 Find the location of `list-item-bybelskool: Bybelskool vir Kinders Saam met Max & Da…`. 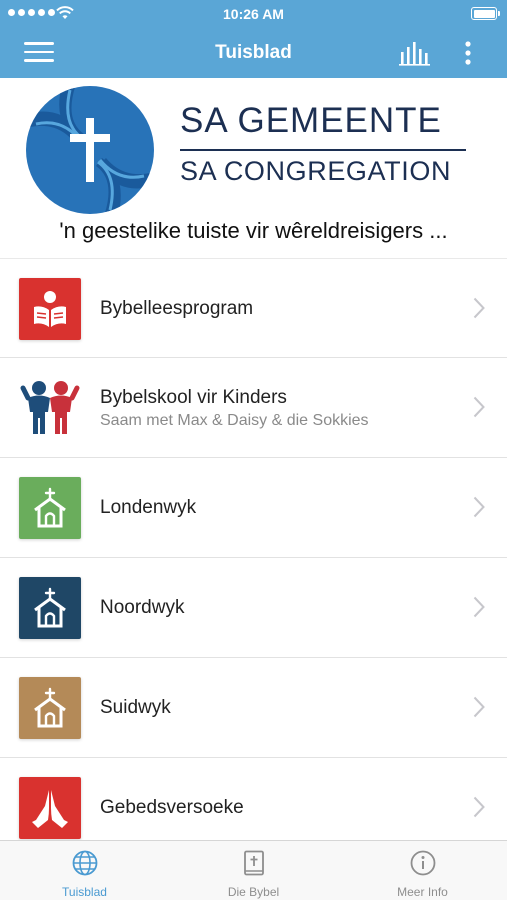

list-item-bybelskool: Bybelskool vir Kinders Saam met Max & Da… is located at coordinates (253, 408).